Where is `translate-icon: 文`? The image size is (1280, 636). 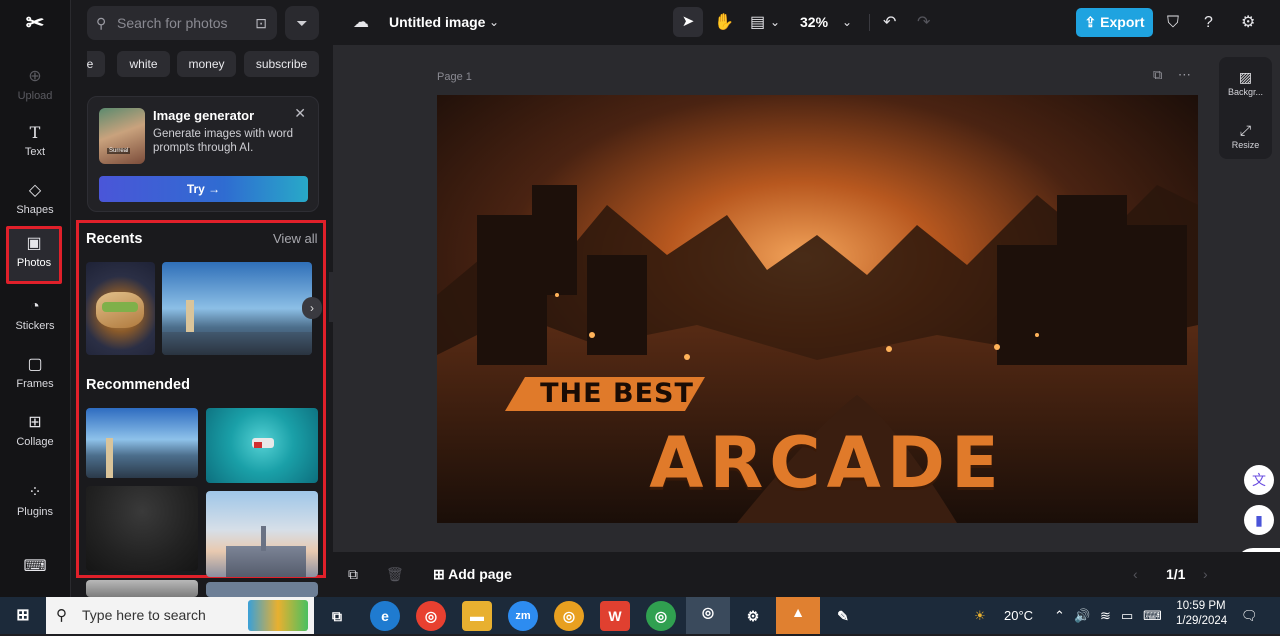 translate-icon: 文 is located at coordinates (1259, 480).